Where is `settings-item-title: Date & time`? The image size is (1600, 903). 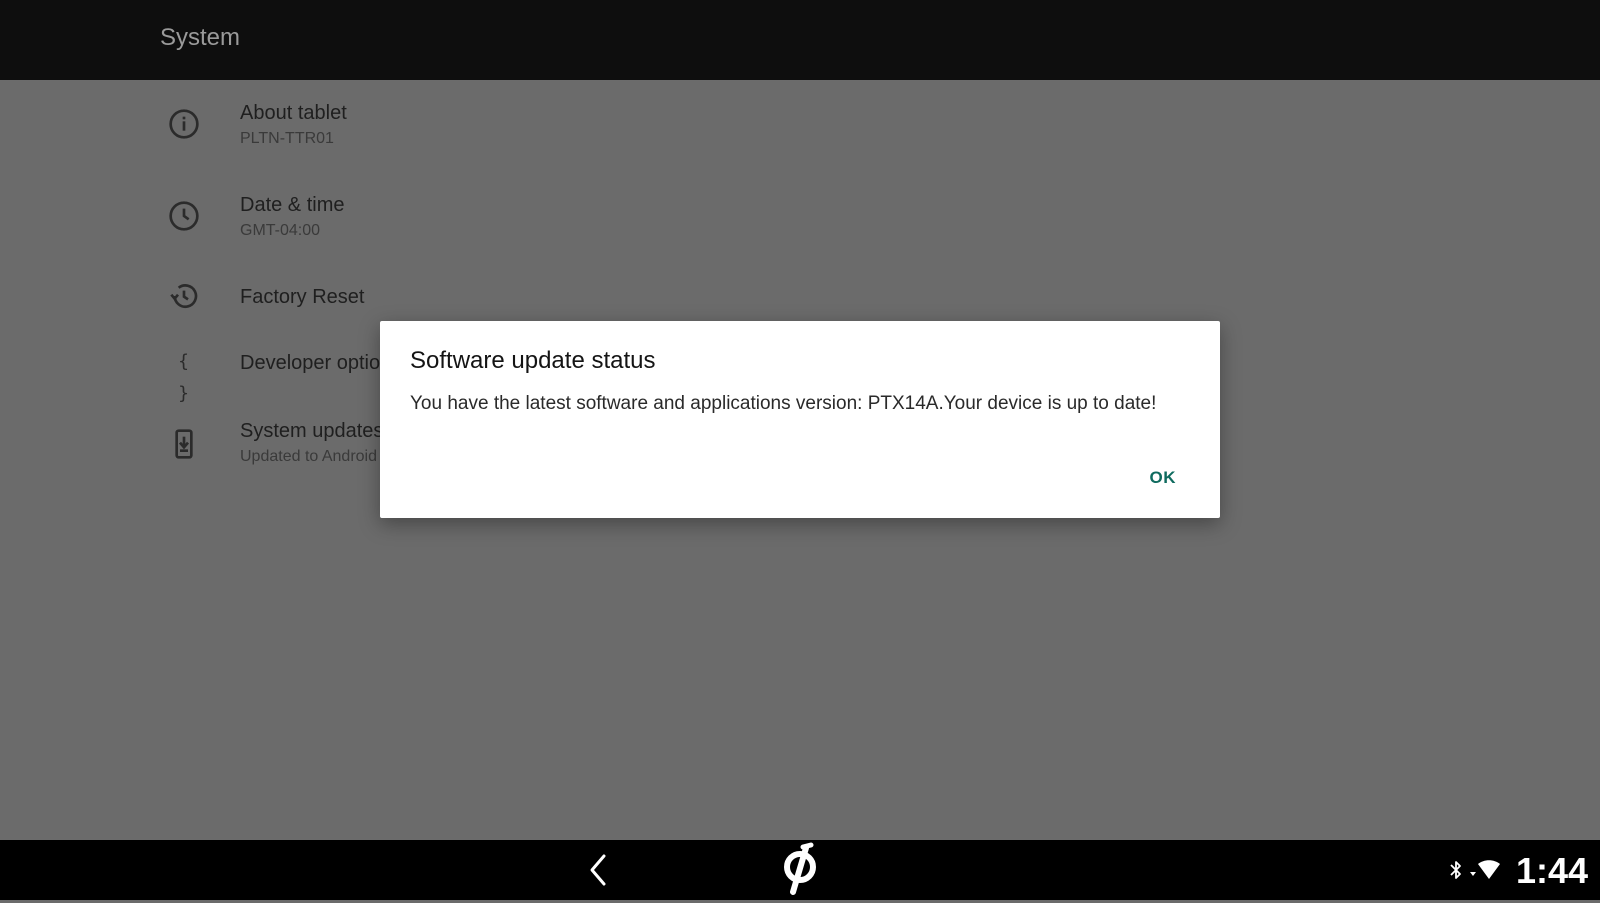 settings-item-title: Date & time is located at coordinates (292, 205).